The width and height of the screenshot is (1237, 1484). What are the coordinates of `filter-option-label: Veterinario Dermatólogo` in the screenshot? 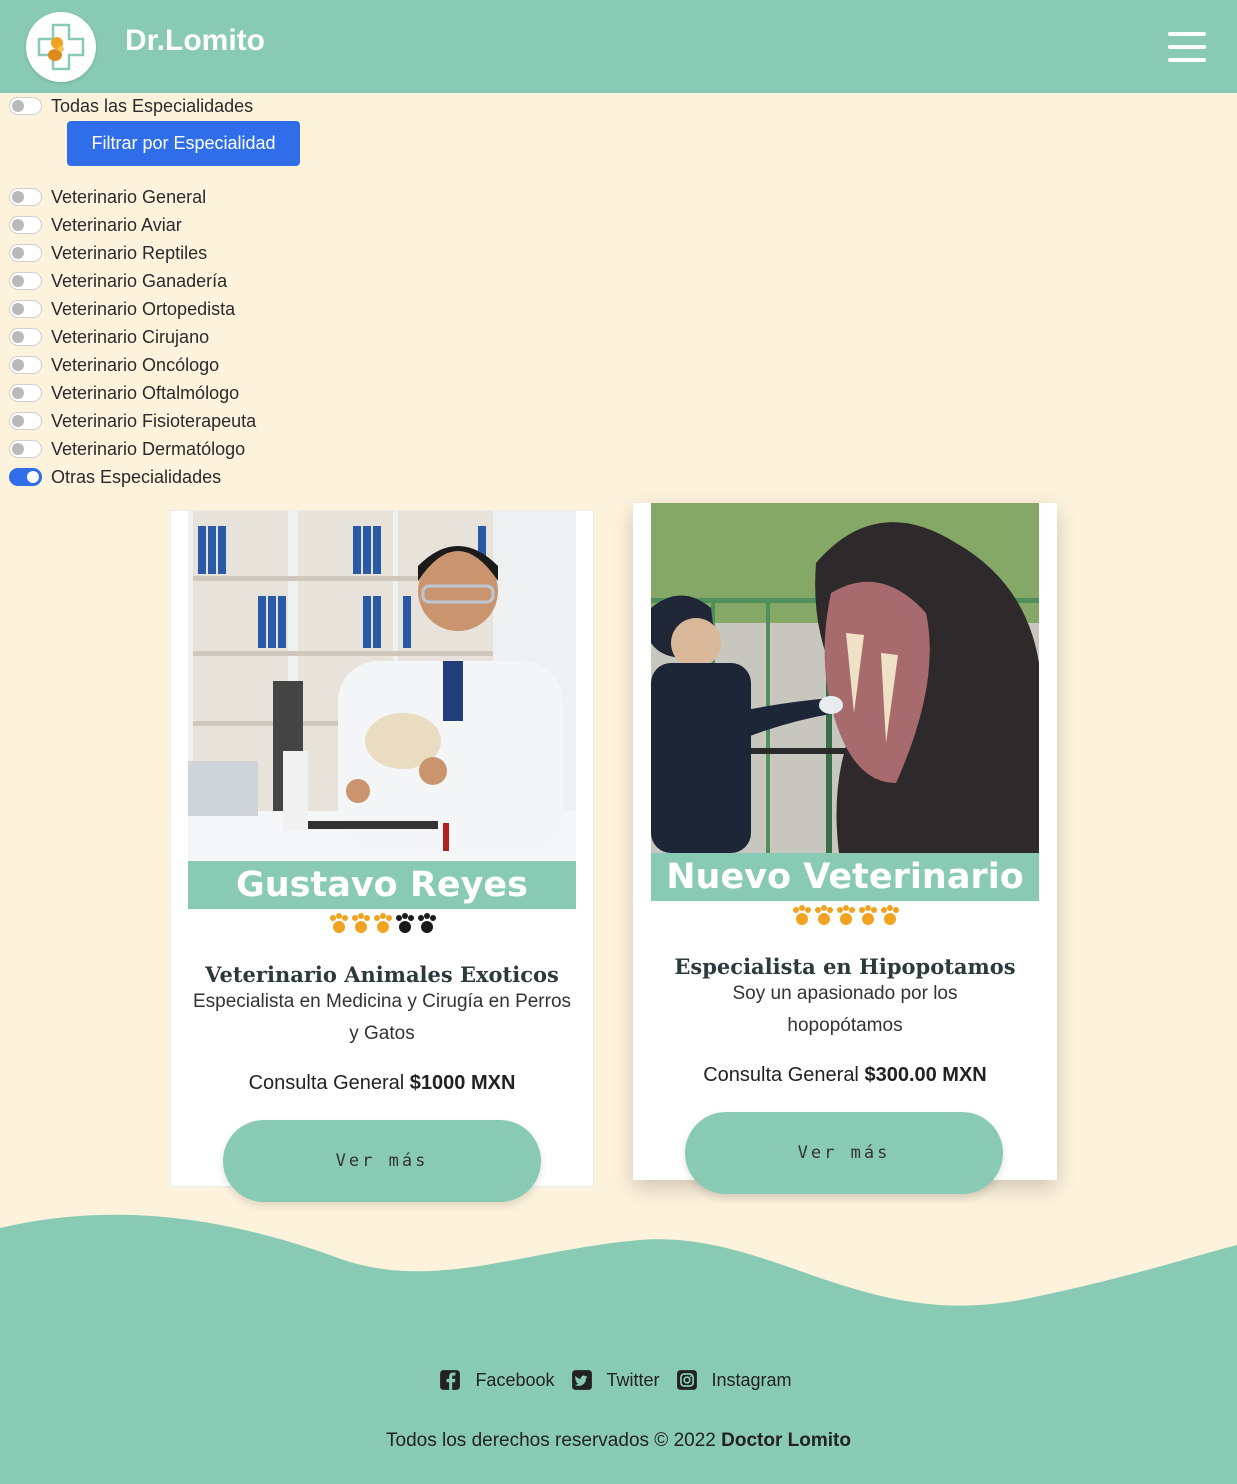 It's located at (148, 448).